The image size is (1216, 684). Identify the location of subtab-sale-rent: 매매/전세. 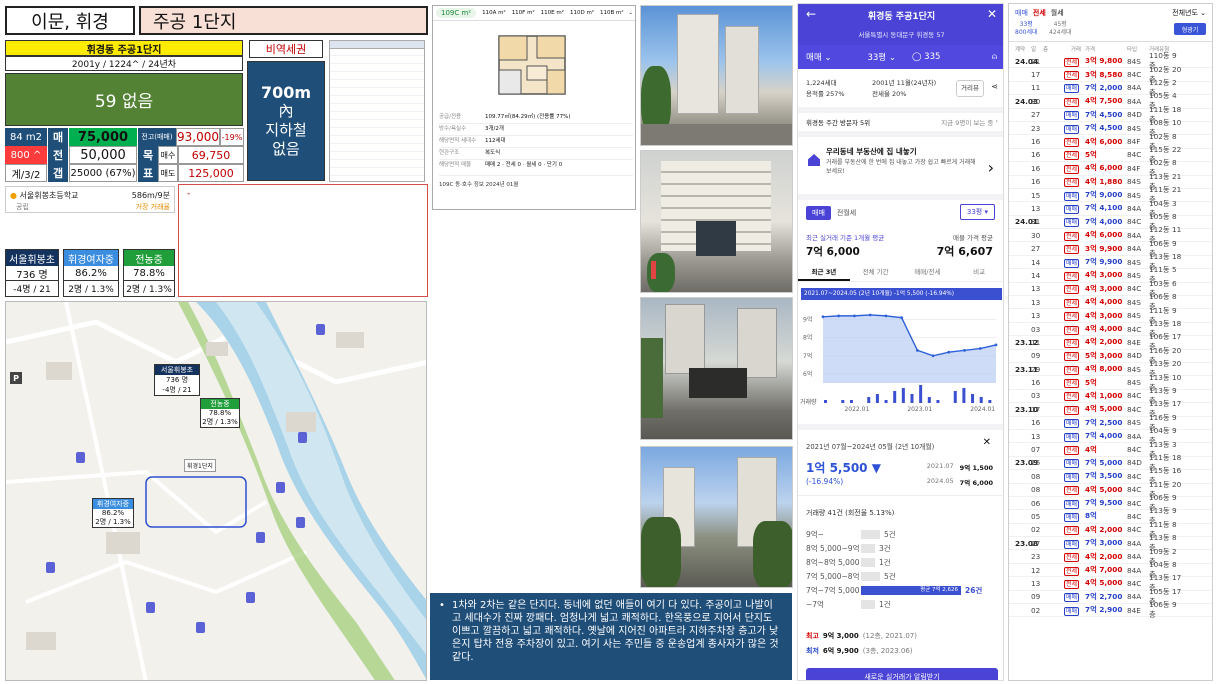
(928, 273).